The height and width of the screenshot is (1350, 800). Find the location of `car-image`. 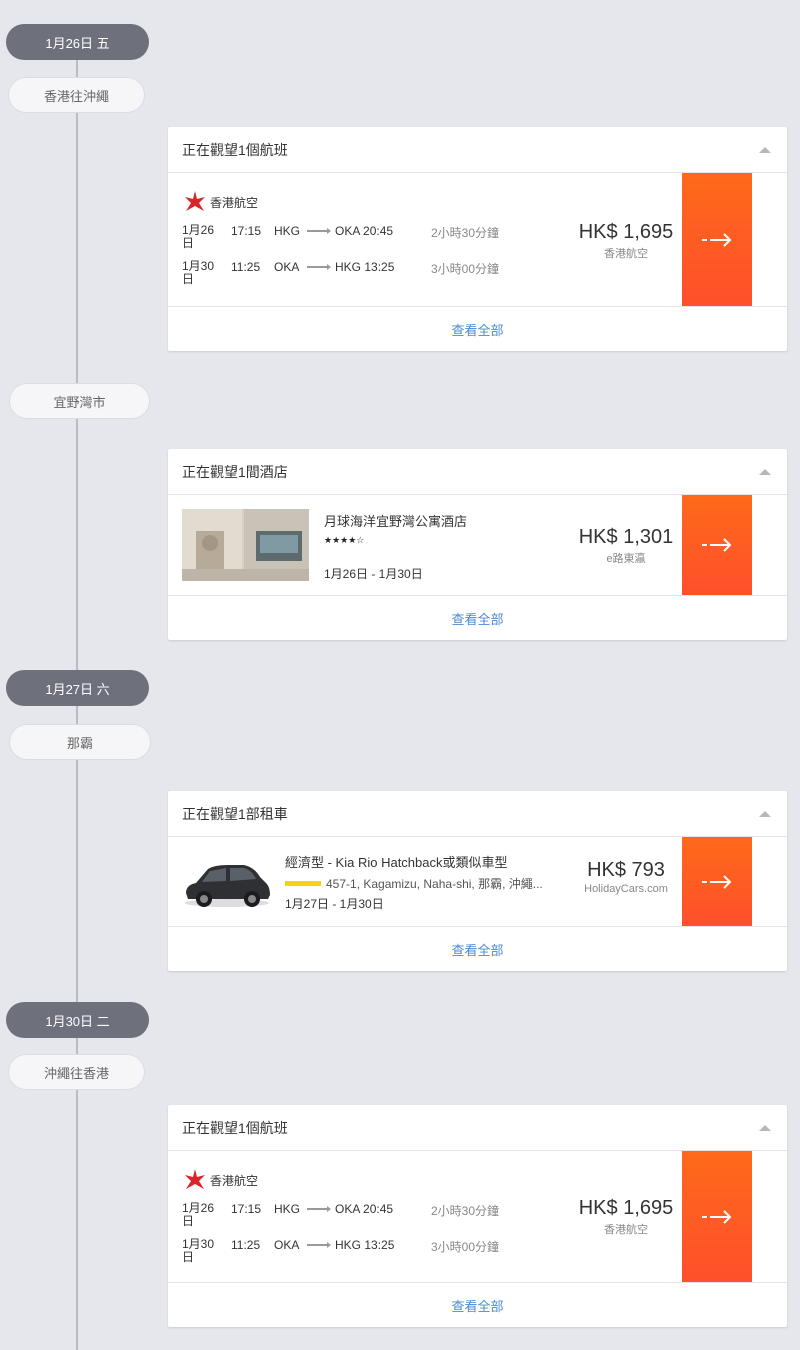

car-image is located at coordinates (227, 886).